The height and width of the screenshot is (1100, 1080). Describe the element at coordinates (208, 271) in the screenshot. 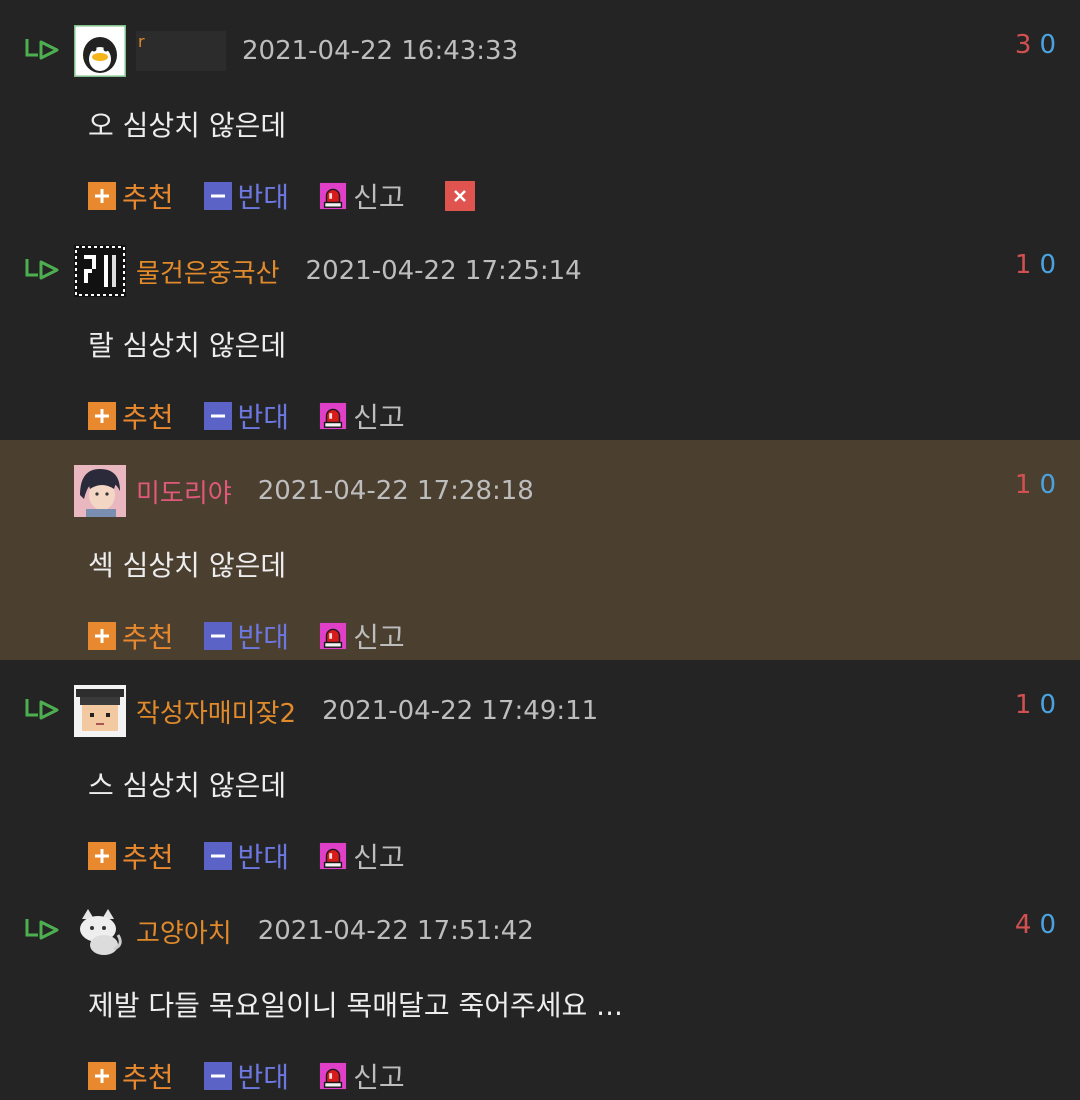

I see `nickname: 물건은중국산` at that location.